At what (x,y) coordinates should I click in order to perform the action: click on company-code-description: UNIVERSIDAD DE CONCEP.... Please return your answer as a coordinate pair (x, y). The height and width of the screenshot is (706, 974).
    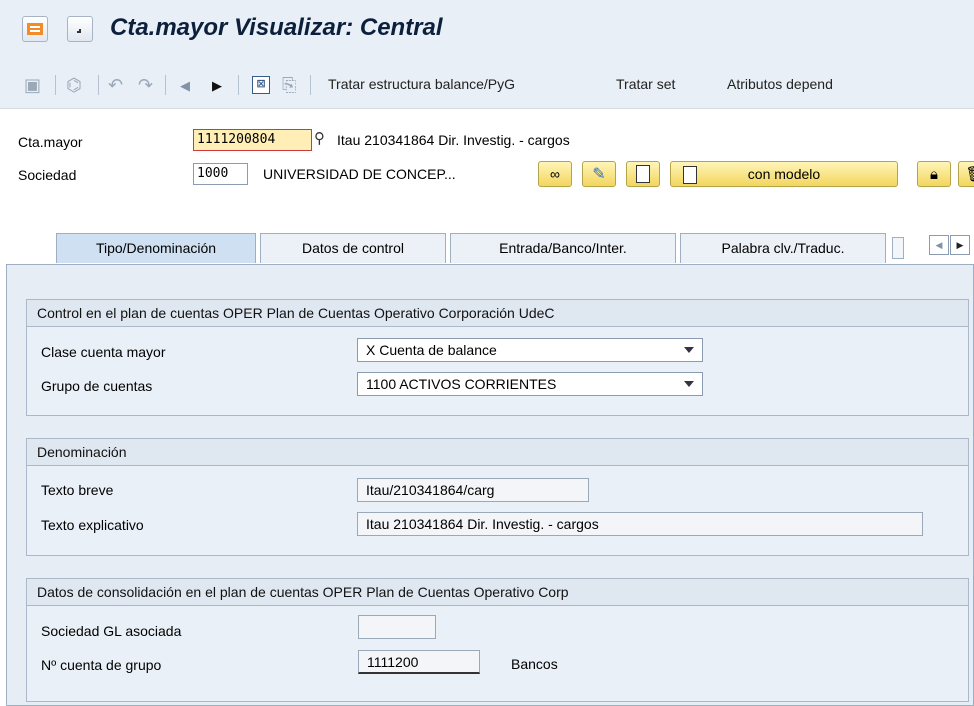
    Looking at the image, I should click on (359, 174).